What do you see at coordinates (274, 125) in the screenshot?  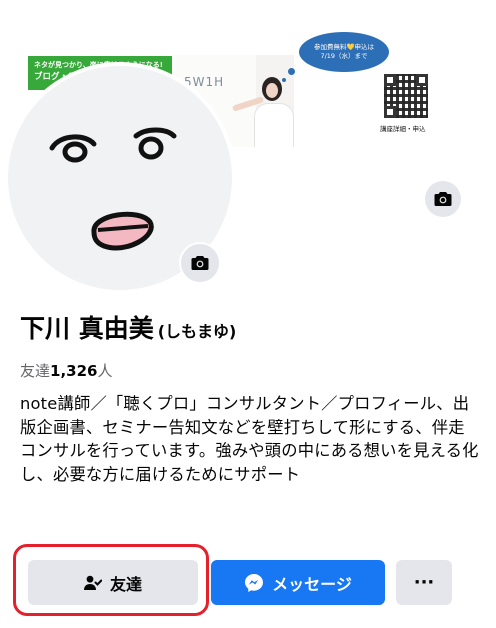 I see `lecturer-body` at bounding box center [274, 125].